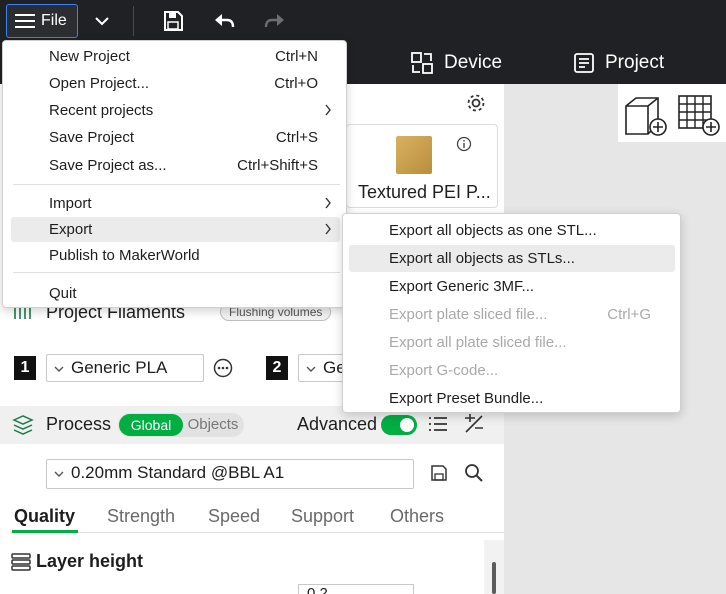 The width and height of the screenshot is (726, 594). I want to click on filament-slot-number: 2, so click(277, 368).